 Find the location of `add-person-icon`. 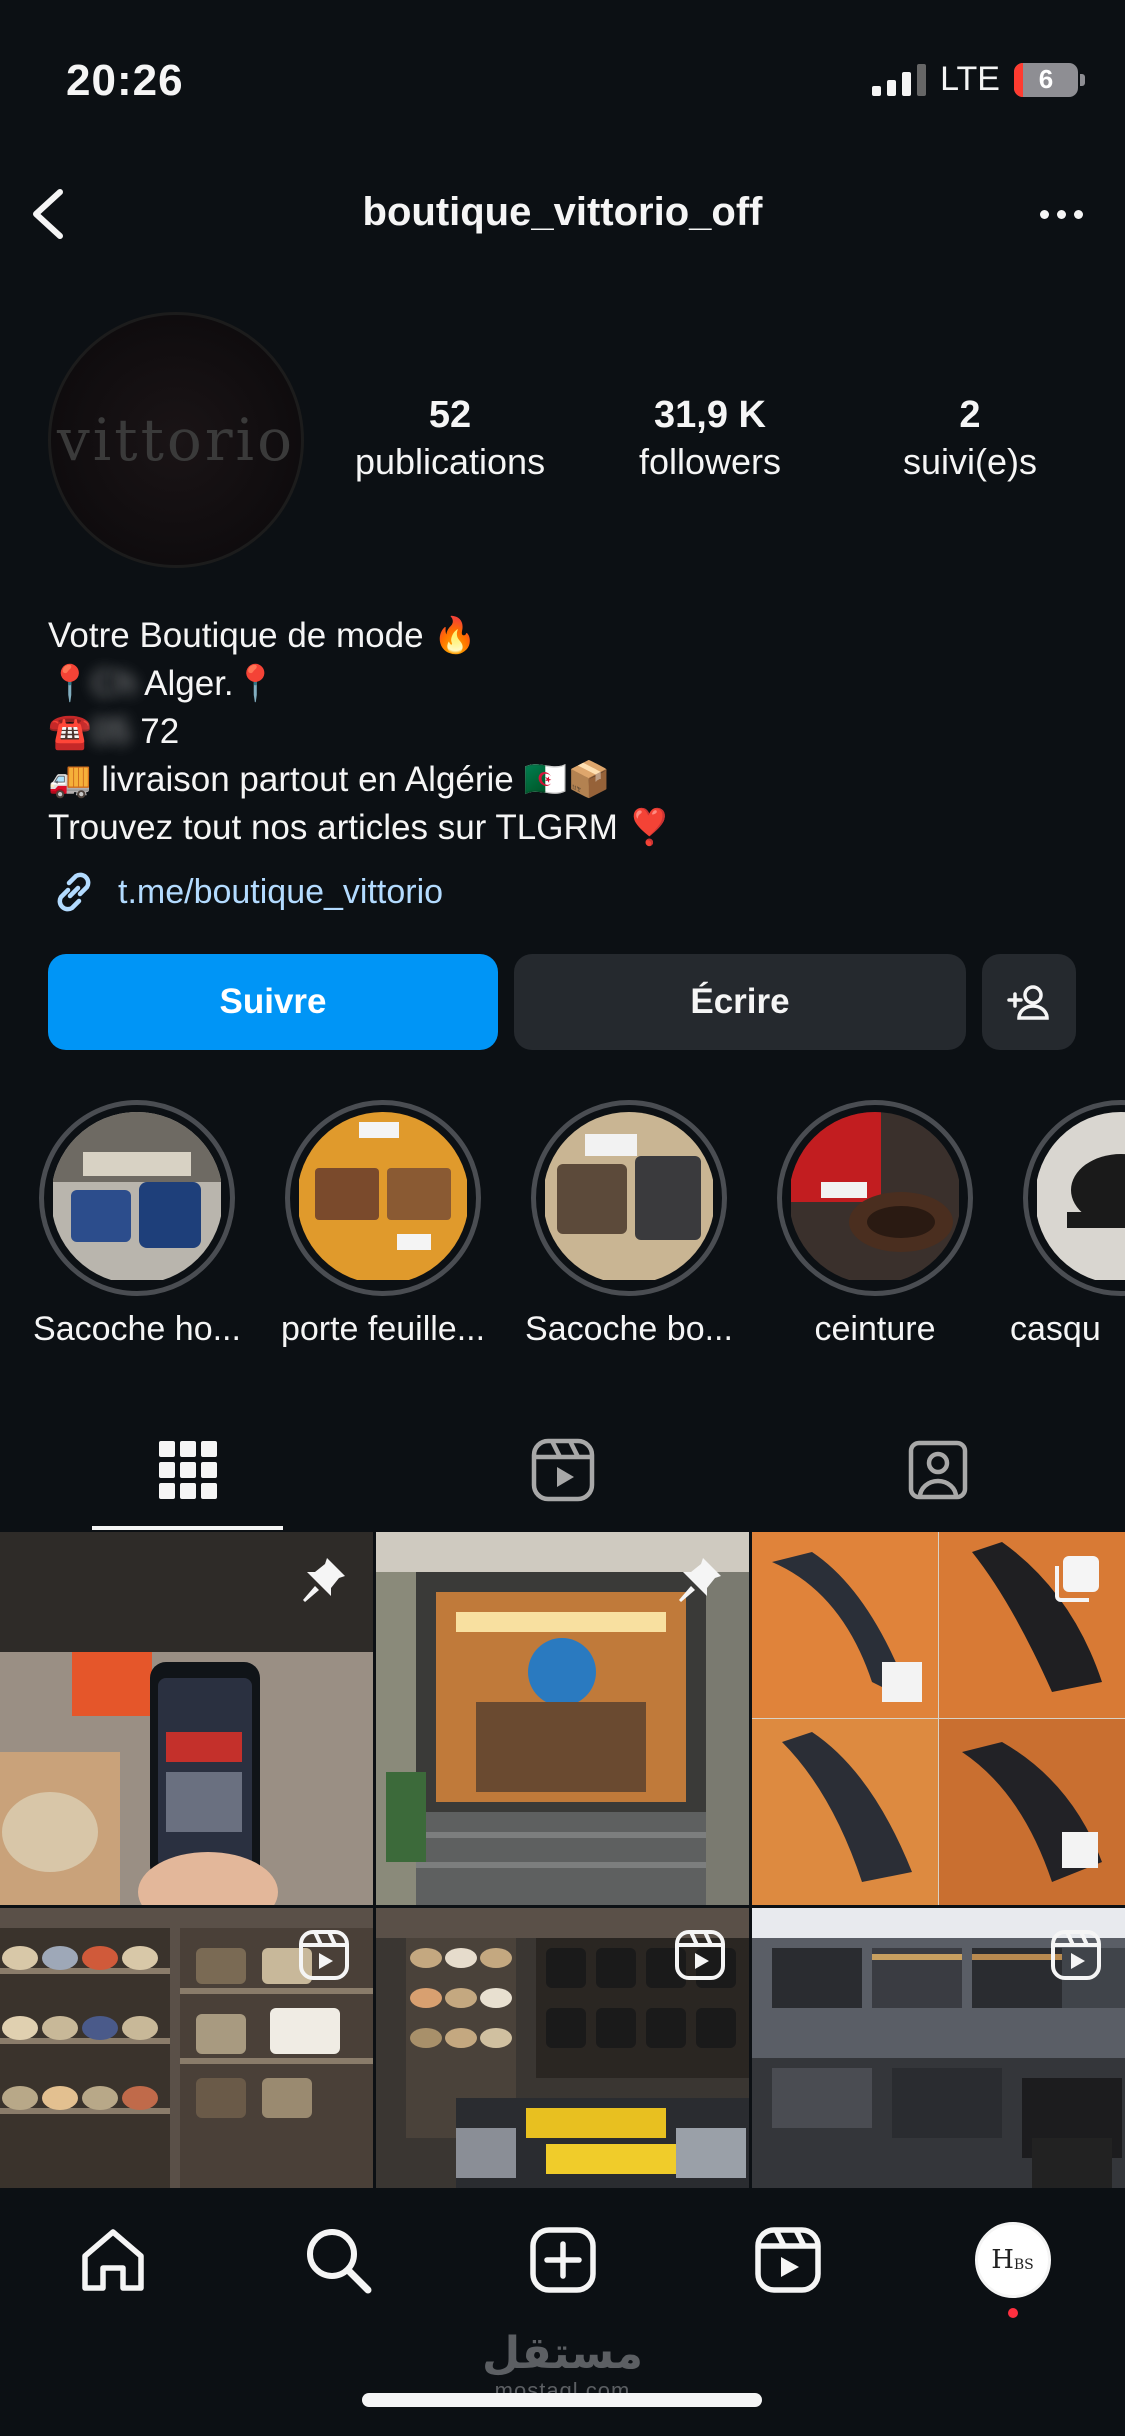

add-person-icon is located at coordinates (1028, 1002).